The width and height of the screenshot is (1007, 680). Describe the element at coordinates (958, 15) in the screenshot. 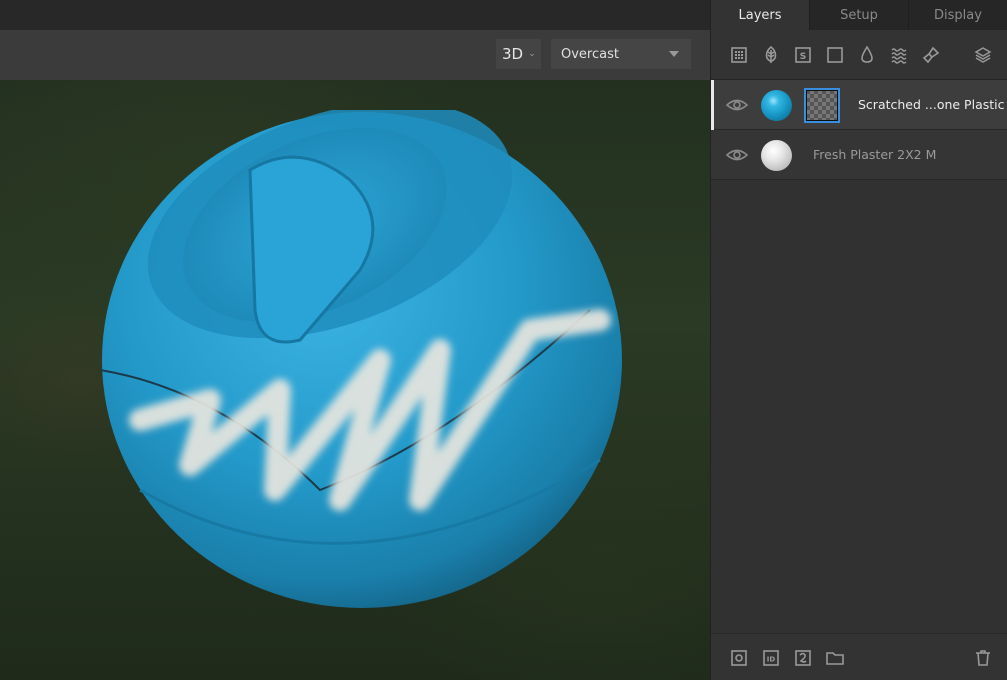

I see `tab-display: Display` at that location.